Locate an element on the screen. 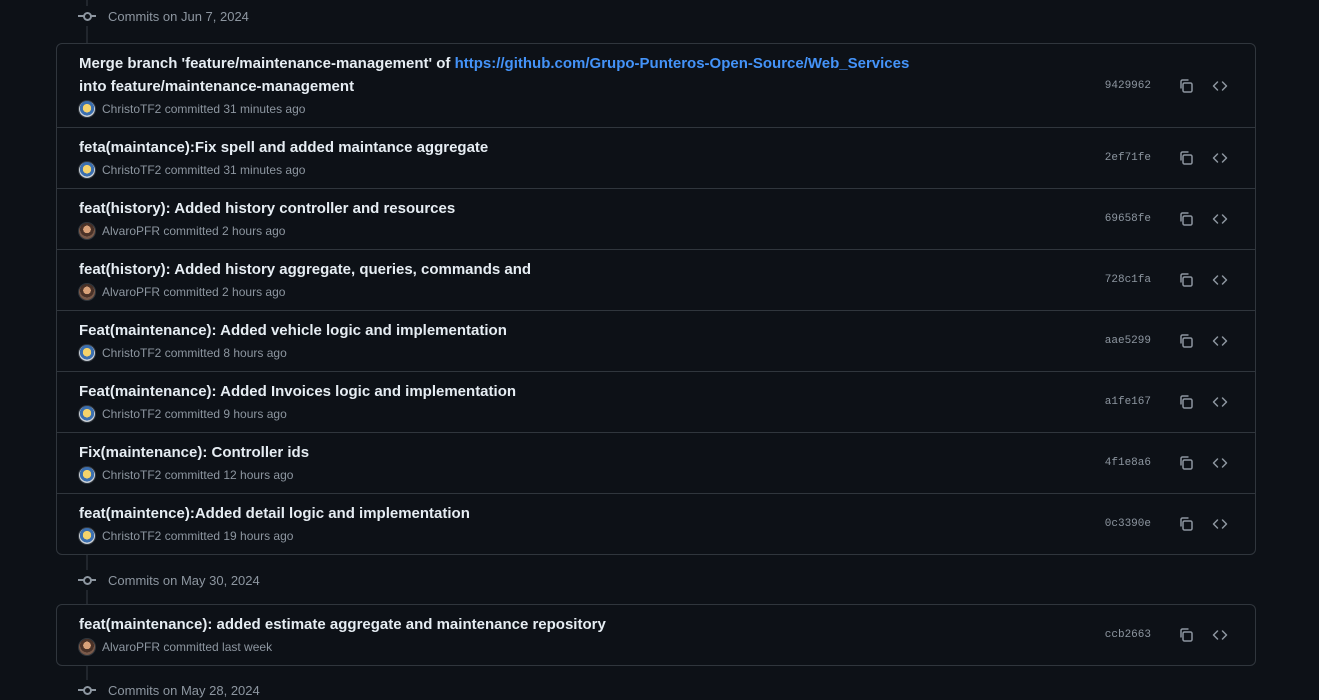  commit-sha: 0c3390e is located at coordinates (1128, 524).